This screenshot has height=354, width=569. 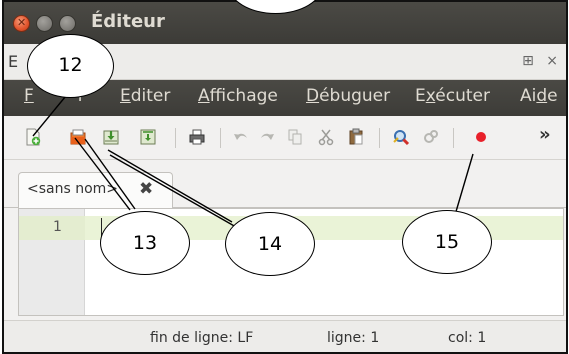 What do you see at coordinates (13, 61) in the screenshot?
I see `panel-title: E` at bounding box center [13, 61].